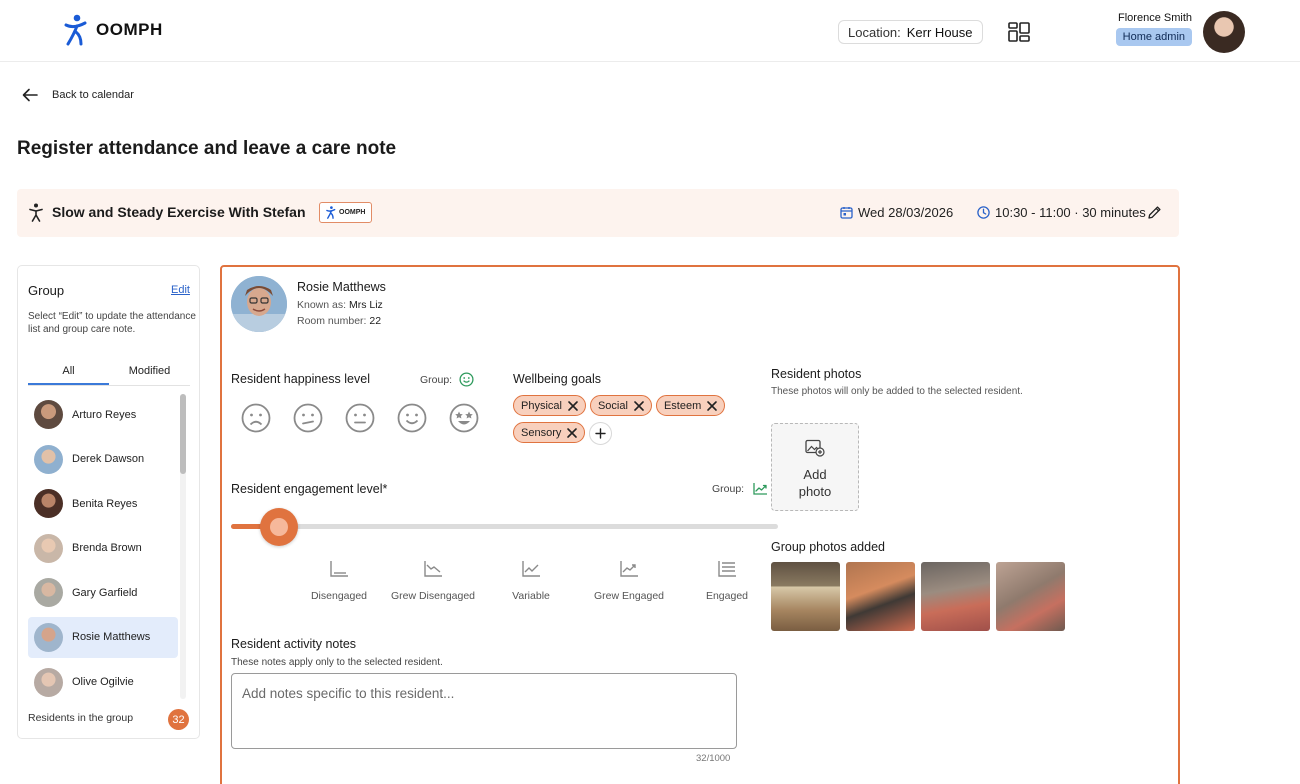 This screenshot has height=784, width=1300. I want to click on very-sad-face-icon, so click(256, 418).